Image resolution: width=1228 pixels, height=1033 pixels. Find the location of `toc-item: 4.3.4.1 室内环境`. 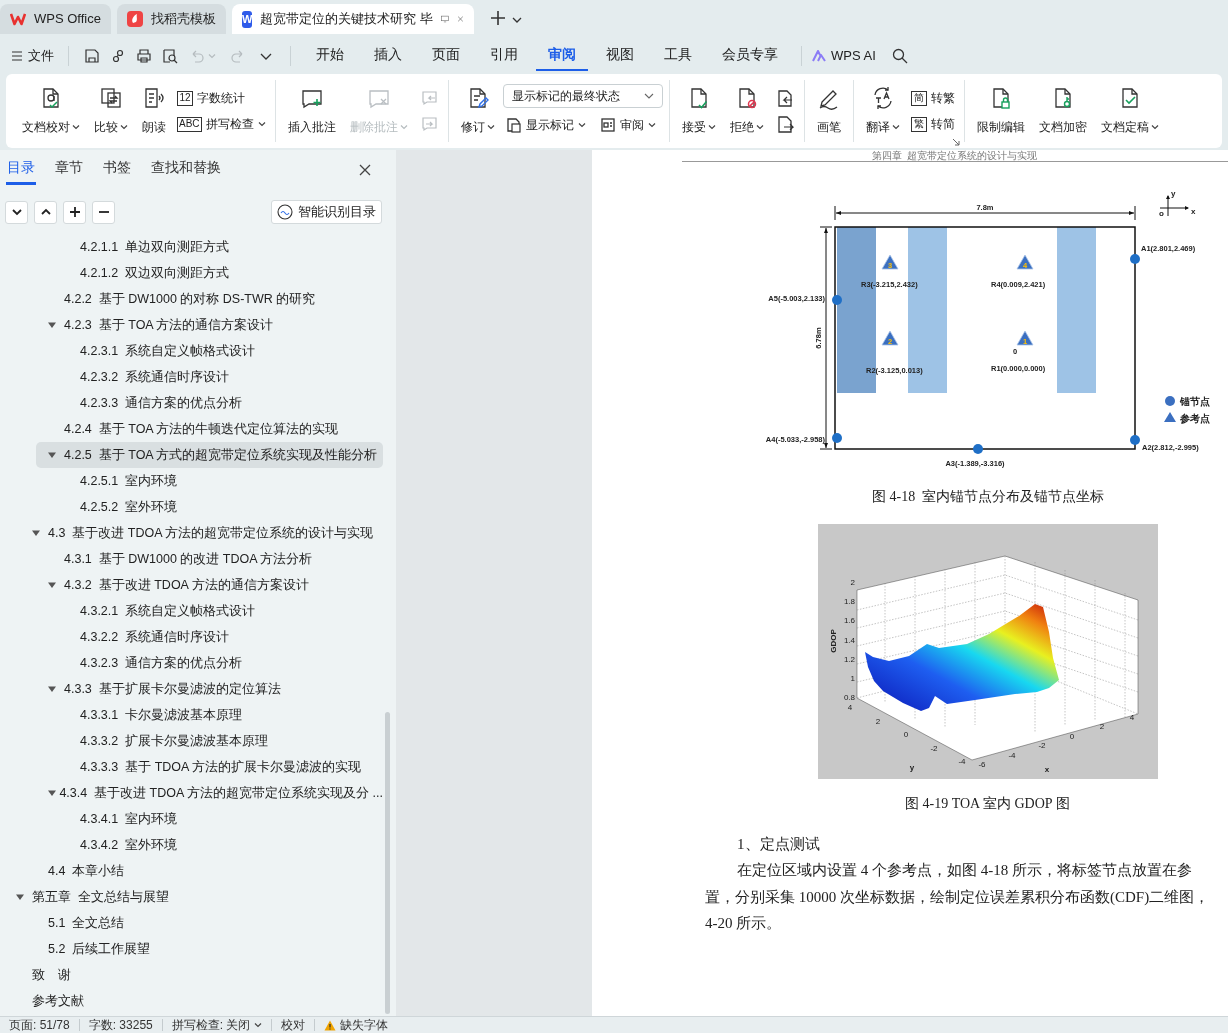

toc-item: 4.3.4.1 室内环境 is located at coordinates (217, 819).